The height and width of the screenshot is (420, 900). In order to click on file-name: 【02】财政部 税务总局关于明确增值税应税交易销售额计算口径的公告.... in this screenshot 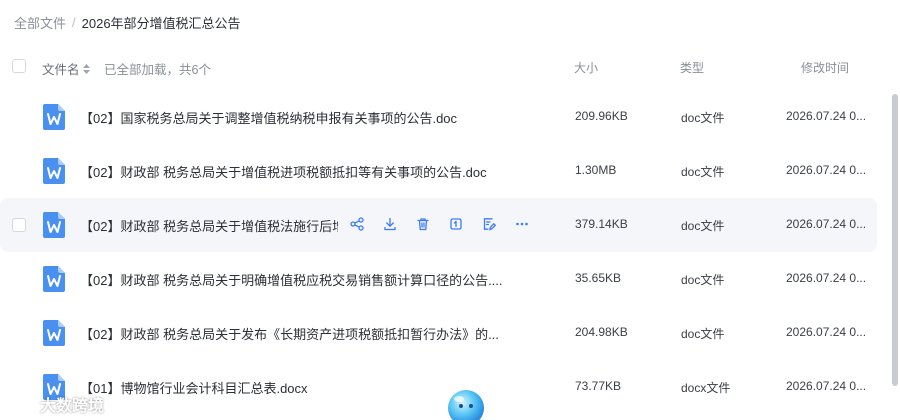, I will do `click(291, 279)`.